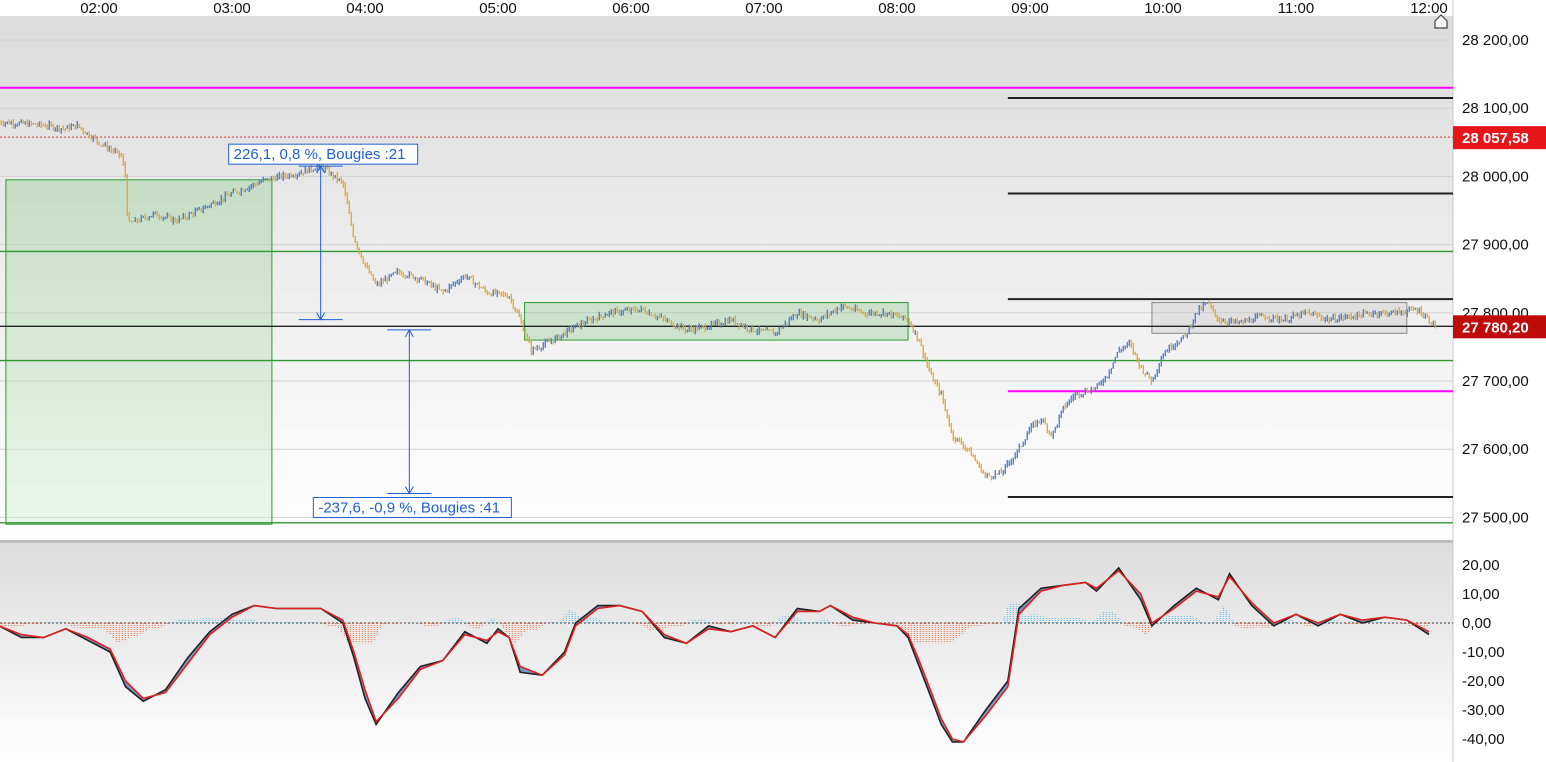 The height and width of the screenshot is (762, 1546). What do you see at coordinates (1476, 623) in the screenshot?
I see `indicator-tick-label: 0,00` at bounding box center [1476, 623].